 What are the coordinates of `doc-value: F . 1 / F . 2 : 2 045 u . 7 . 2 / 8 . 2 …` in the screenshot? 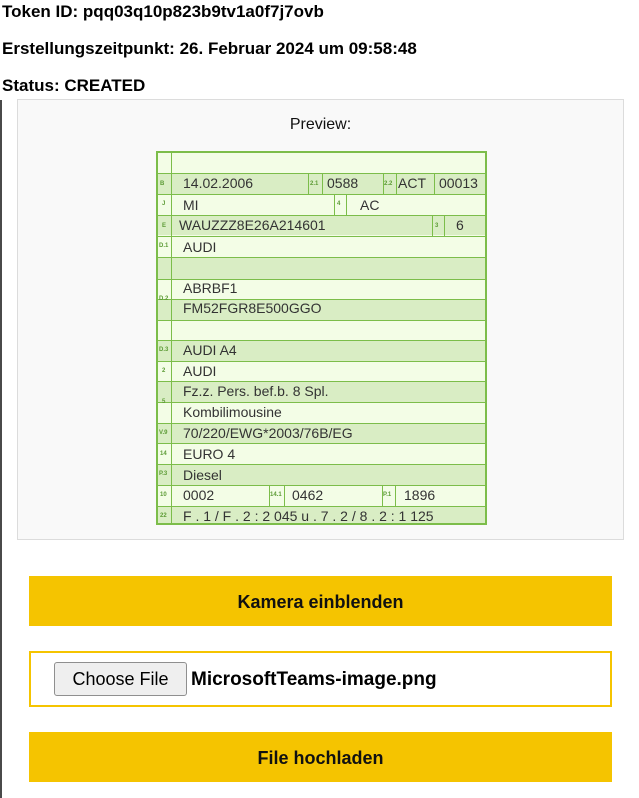 It's located at (308, 516).